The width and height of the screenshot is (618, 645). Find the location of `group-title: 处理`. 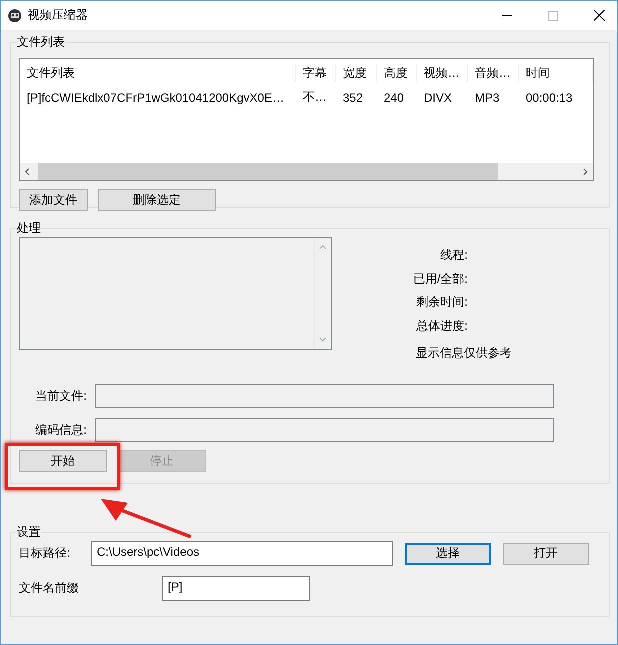

group-title: 处理 is located at coordinates (29, 228).